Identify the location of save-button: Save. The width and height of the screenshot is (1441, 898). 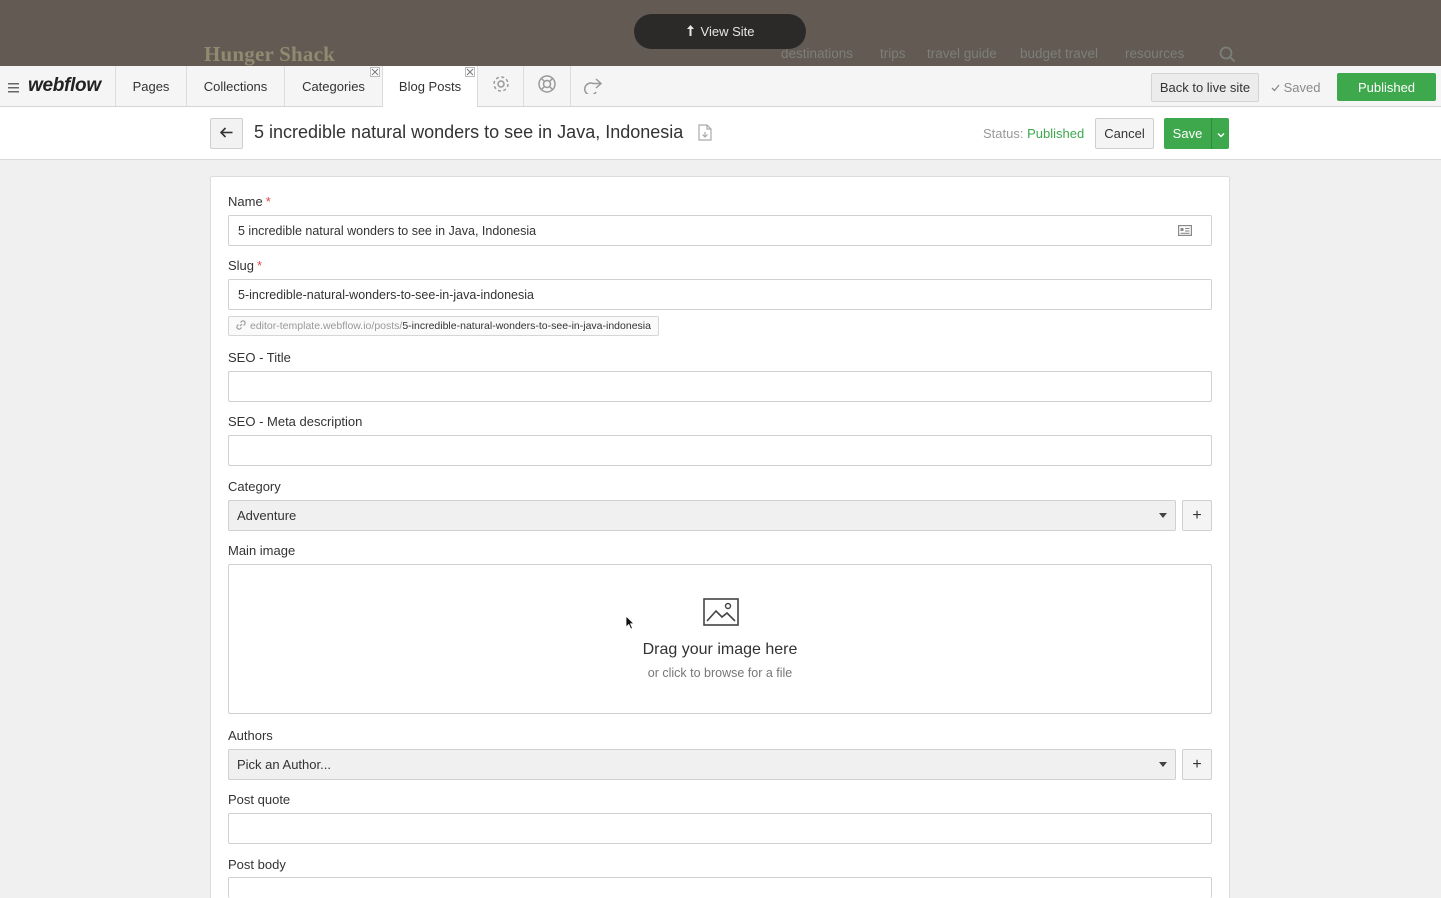
(1187, 133).